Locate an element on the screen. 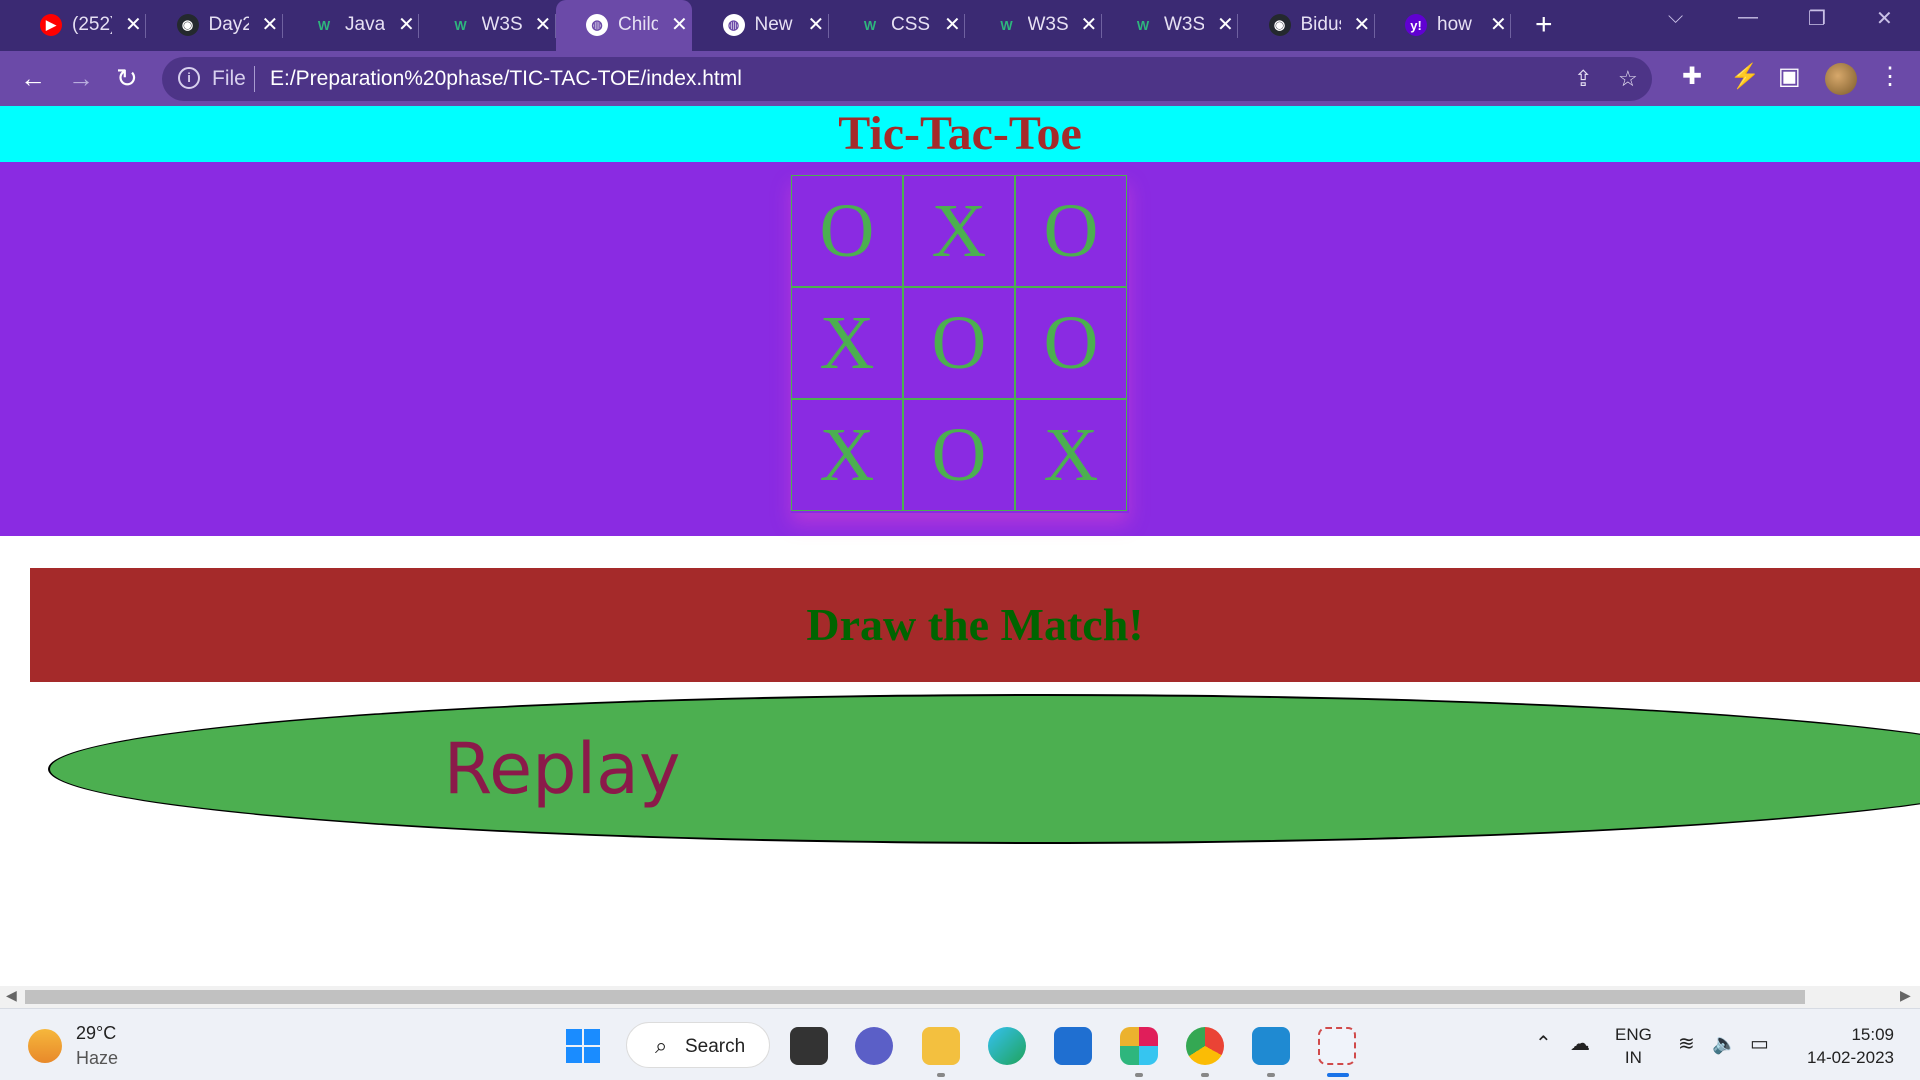  tab-search-chevron-icon: ⌵ is located at coordinates (1675, 17).